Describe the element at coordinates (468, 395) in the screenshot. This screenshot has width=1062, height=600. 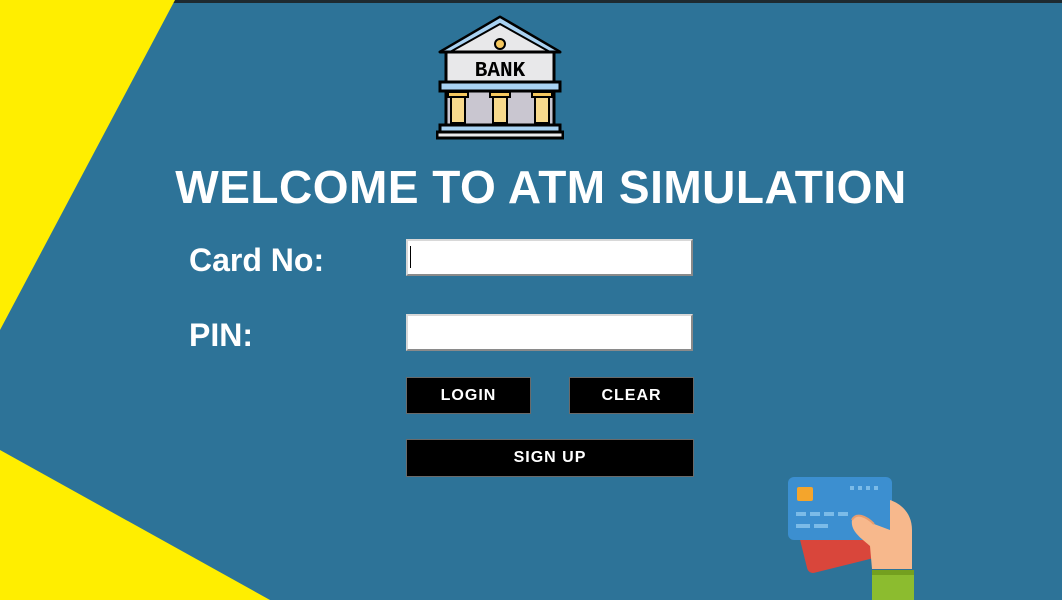
I see `login-button: LOGIN` at that location.